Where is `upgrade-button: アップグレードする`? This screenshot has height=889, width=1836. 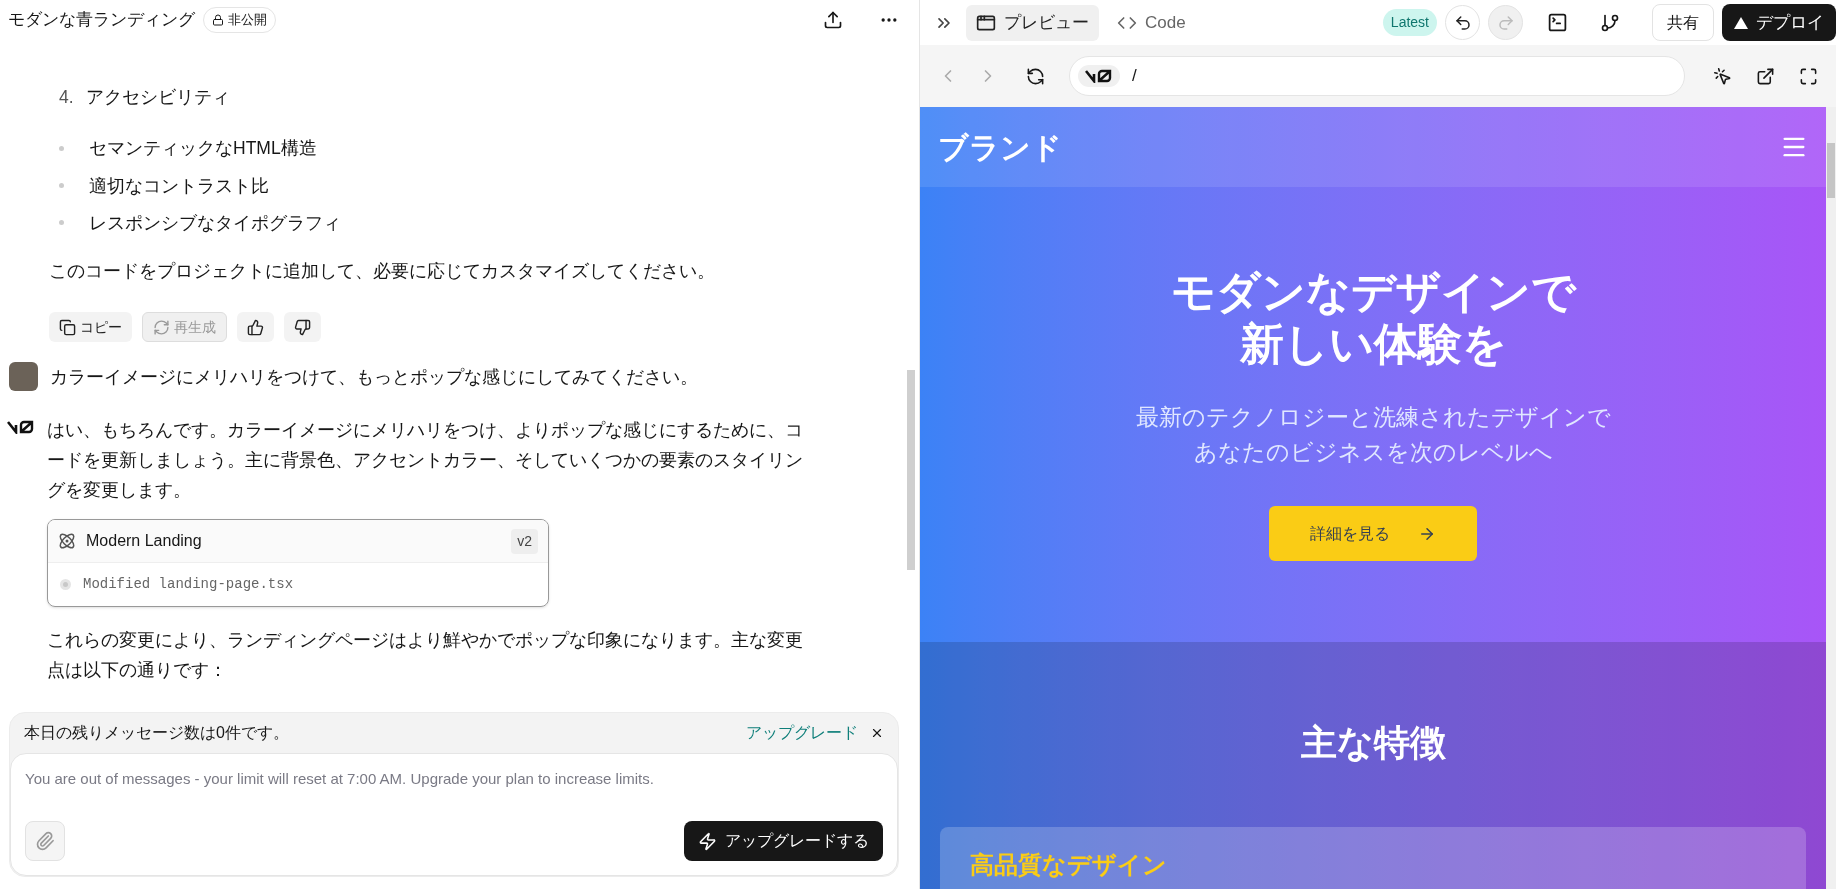 upgrade-button: アップグレードする is located at coordinates (783, 841).